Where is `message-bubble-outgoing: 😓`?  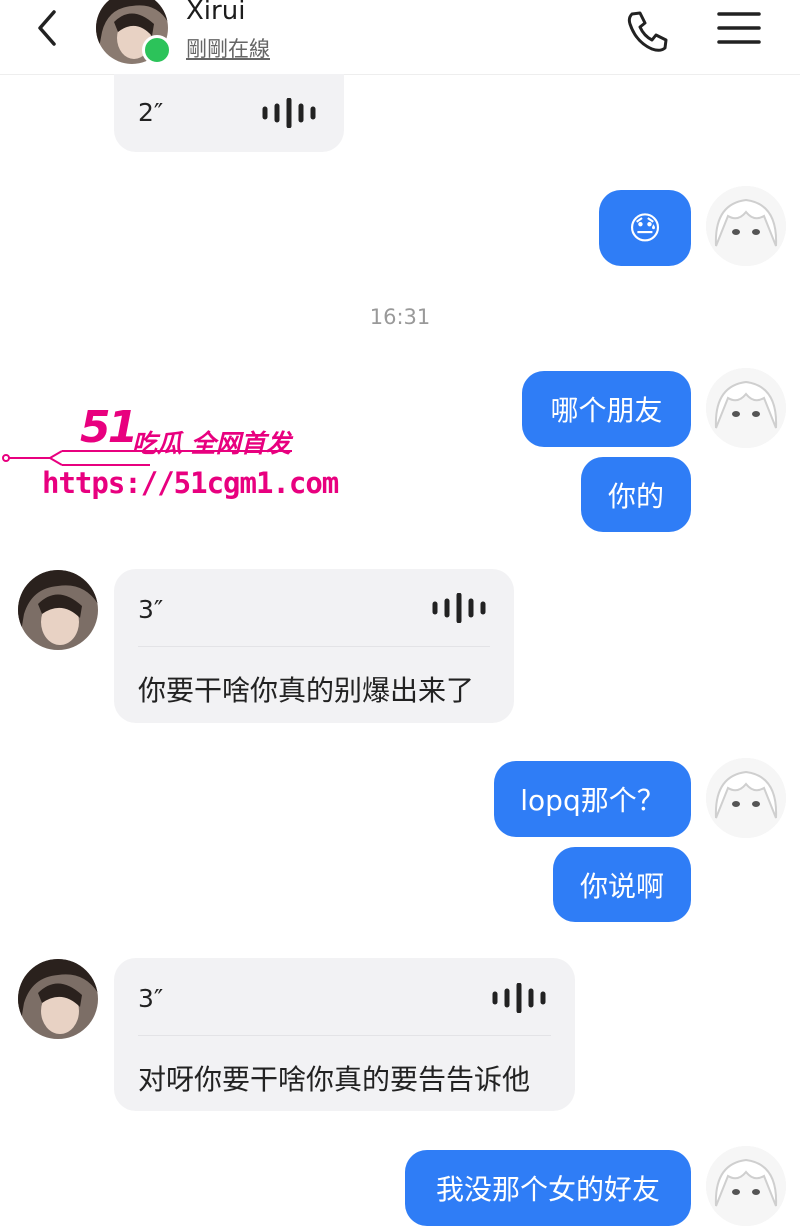 message-bubble-outgoing: 😓 is located at coordinates (645, 228).